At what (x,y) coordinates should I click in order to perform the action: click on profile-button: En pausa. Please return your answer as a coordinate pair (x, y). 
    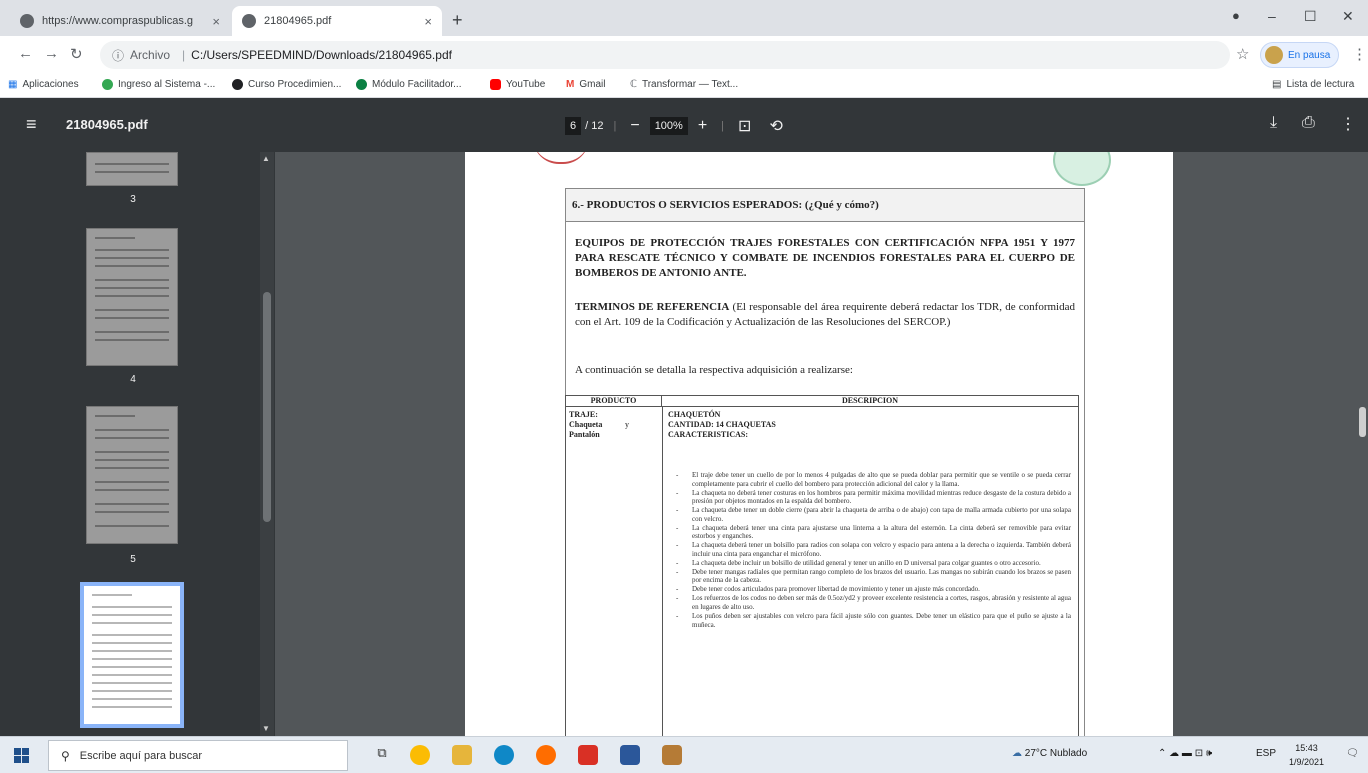
    Looking at the image, I should click on (1300, 55).